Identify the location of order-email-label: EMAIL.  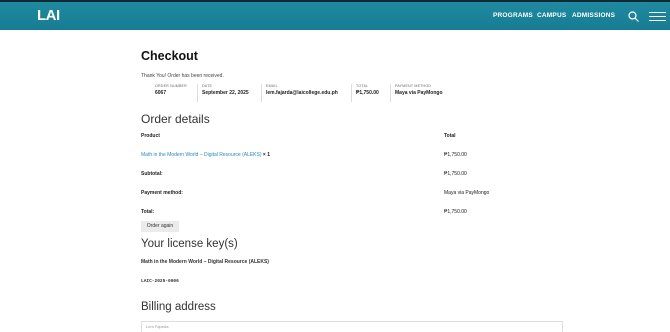
(272, 86).